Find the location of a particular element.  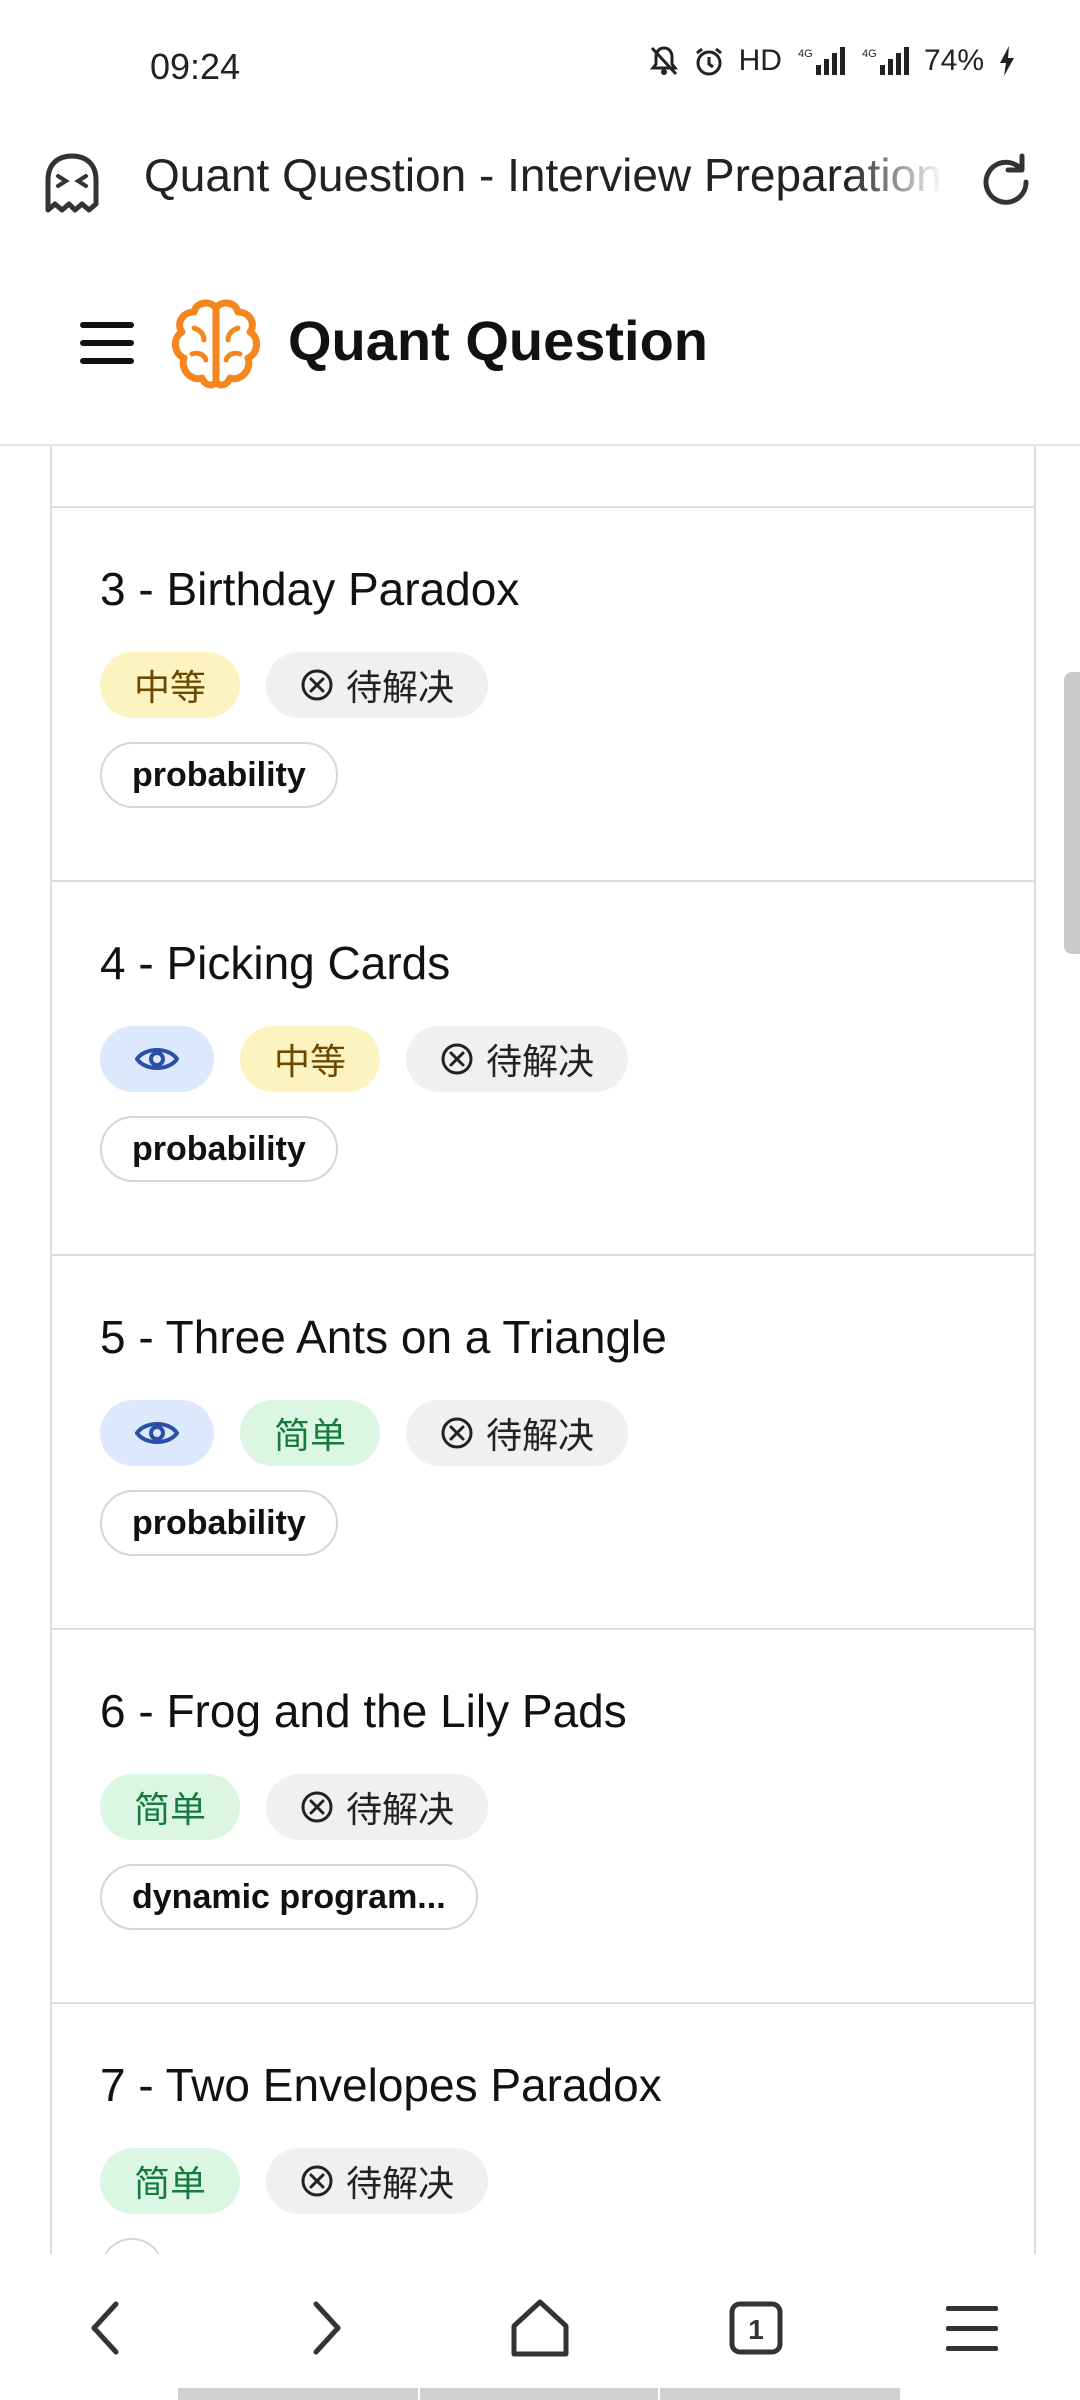

question-title: 6 - Frog and the Lily Pads is located at coordinates (363, 1711).